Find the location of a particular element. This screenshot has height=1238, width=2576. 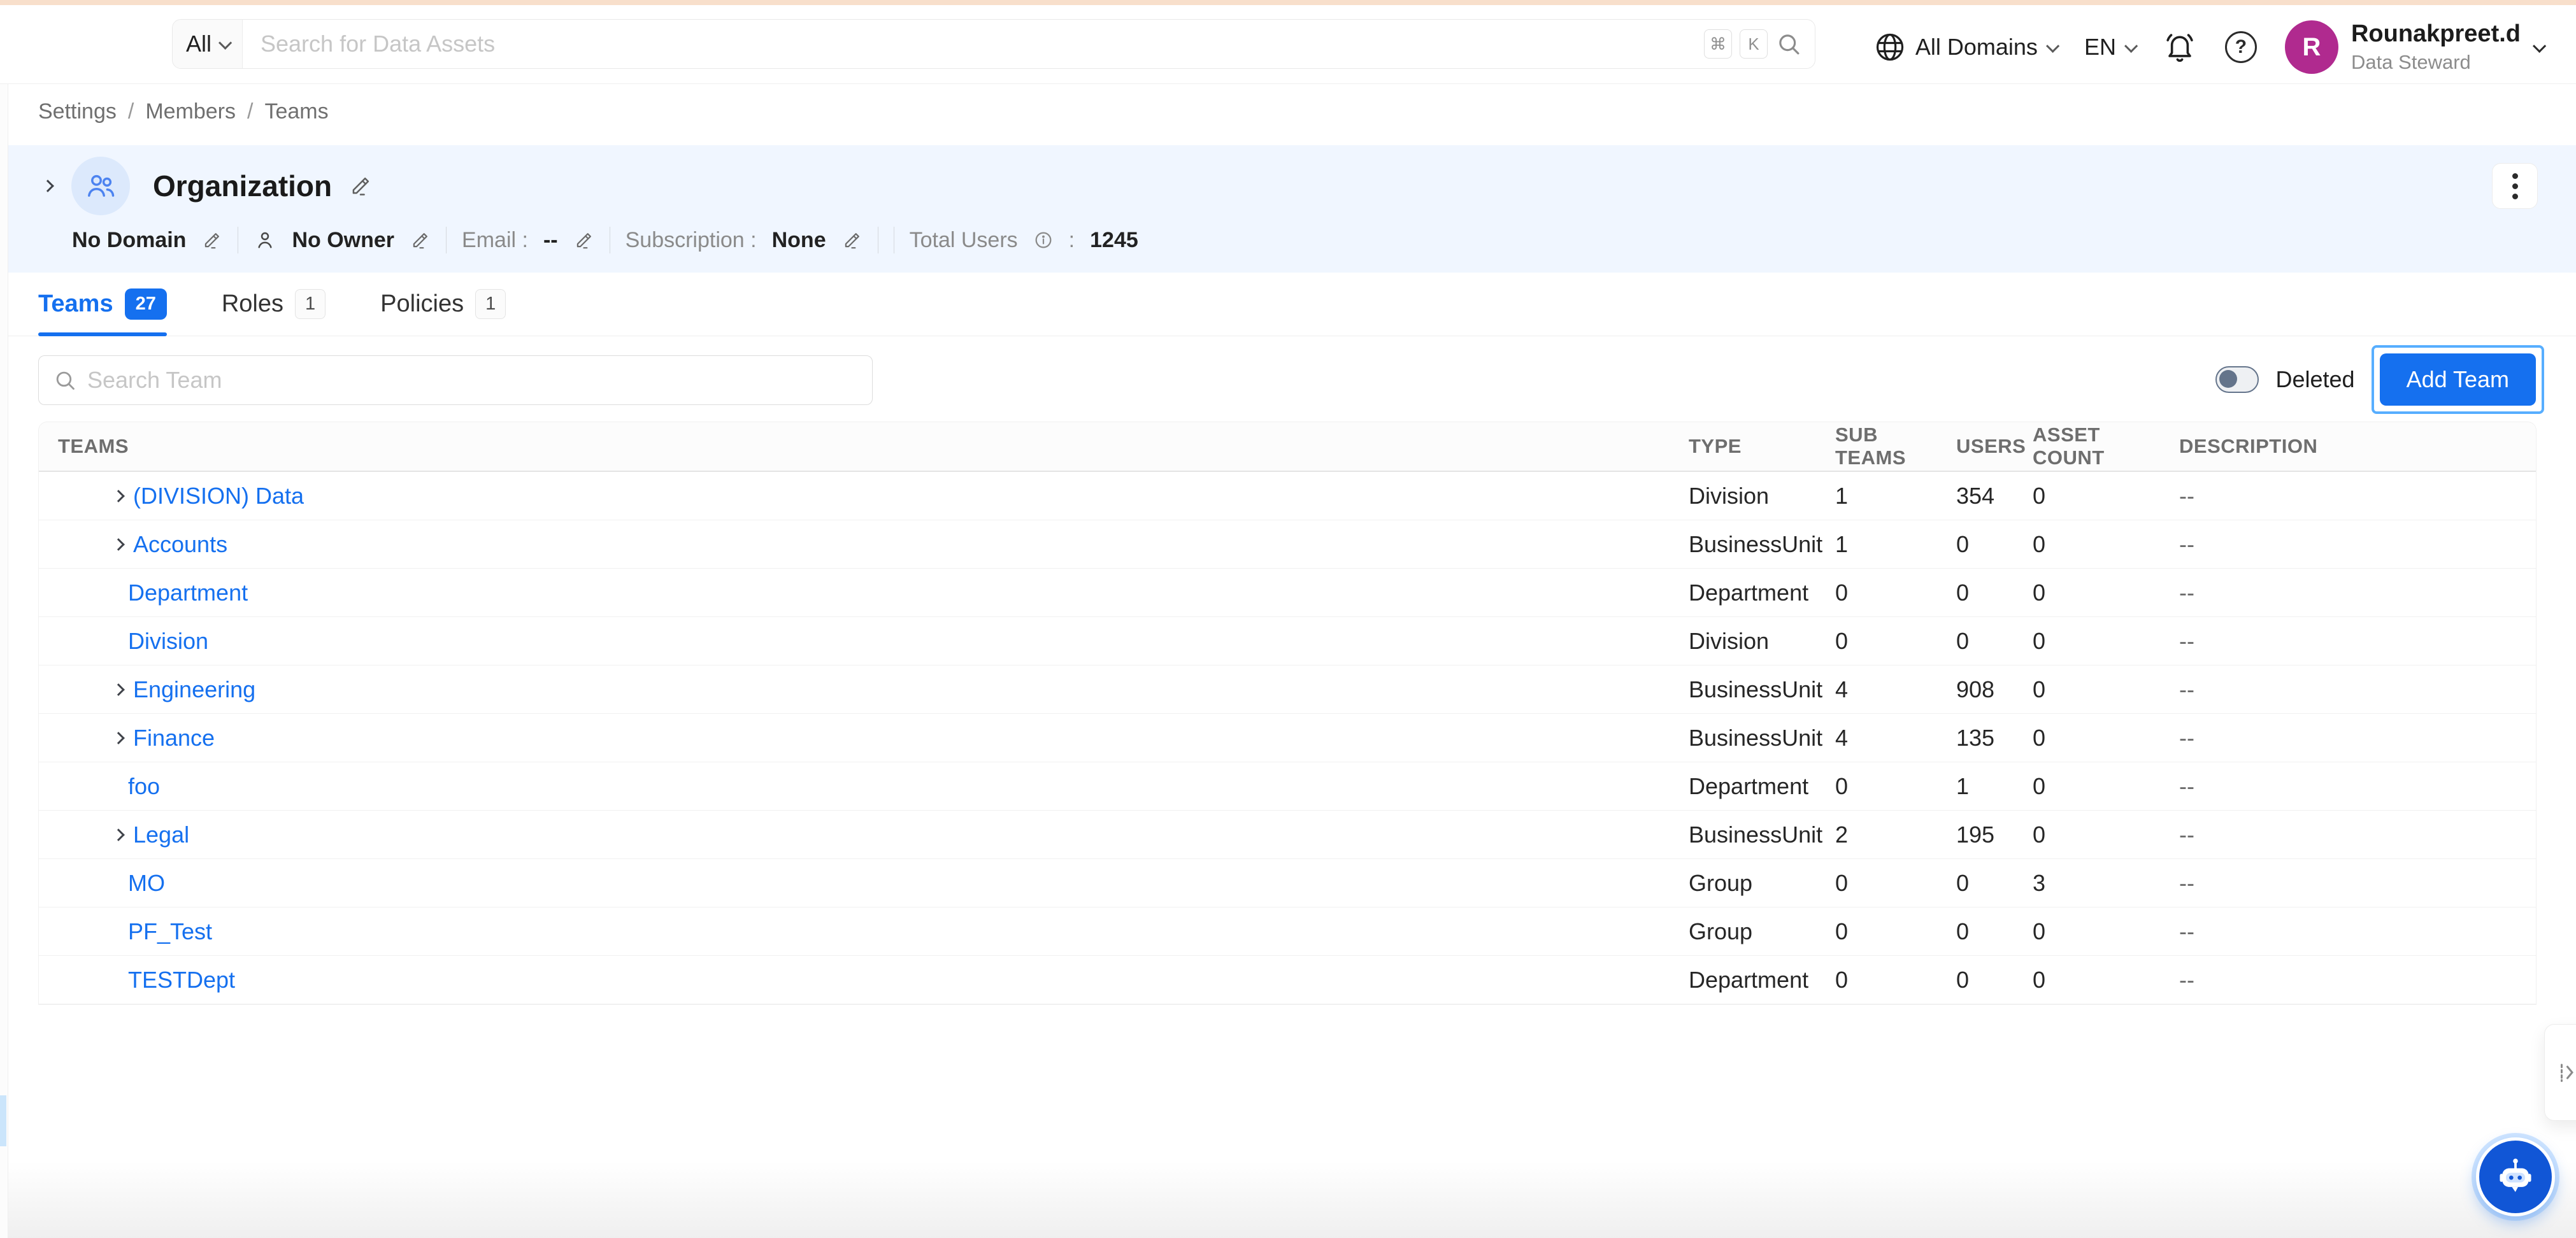

col-header-teams: TEAMS is located at coordinates (94, 446).